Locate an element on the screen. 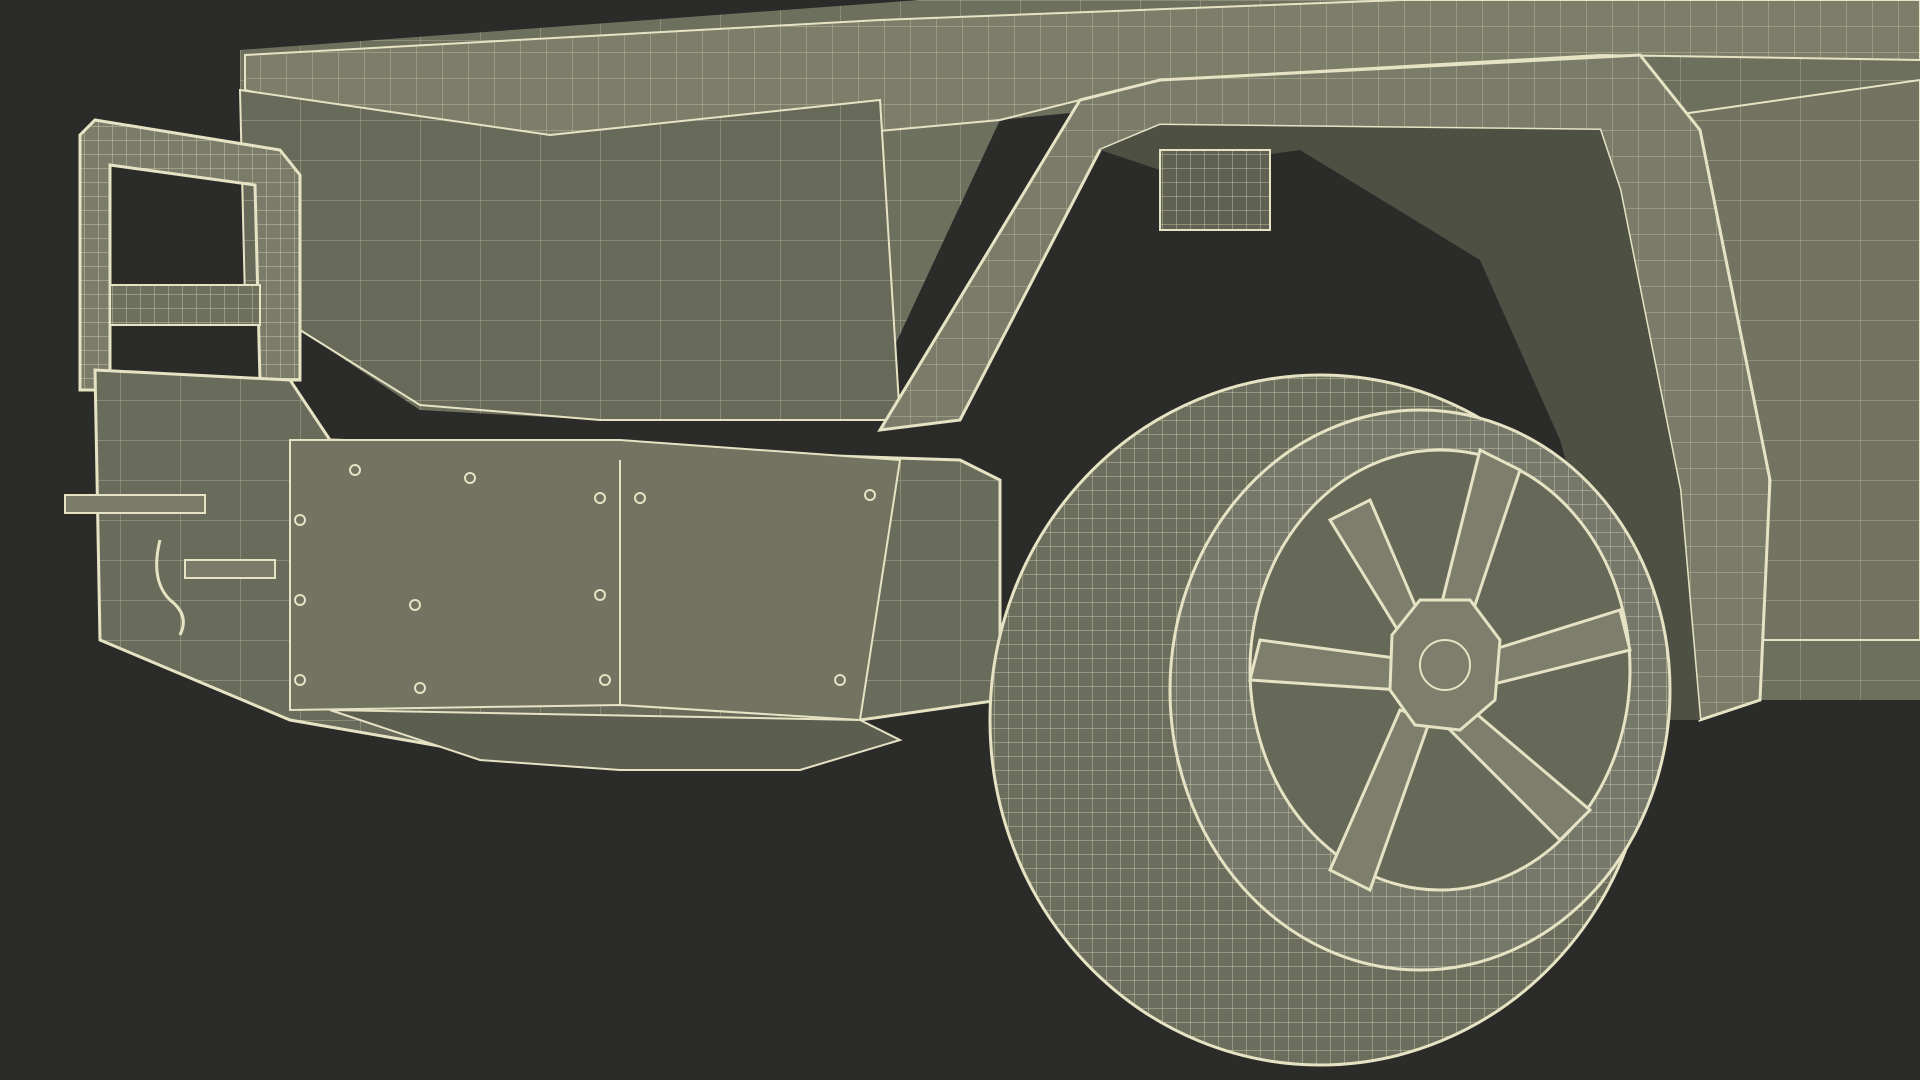 The height and width of the screenshot is (1080, 1920). bull-bar-wire-overlay is located at coordinates (190, 255).